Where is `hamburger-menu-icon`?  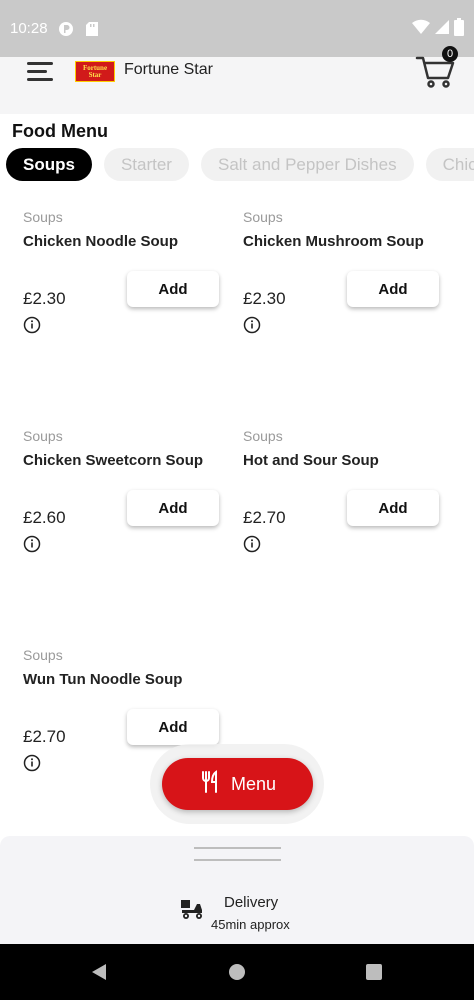 hamburger-menu-icon is located at coordinates (40, 72).